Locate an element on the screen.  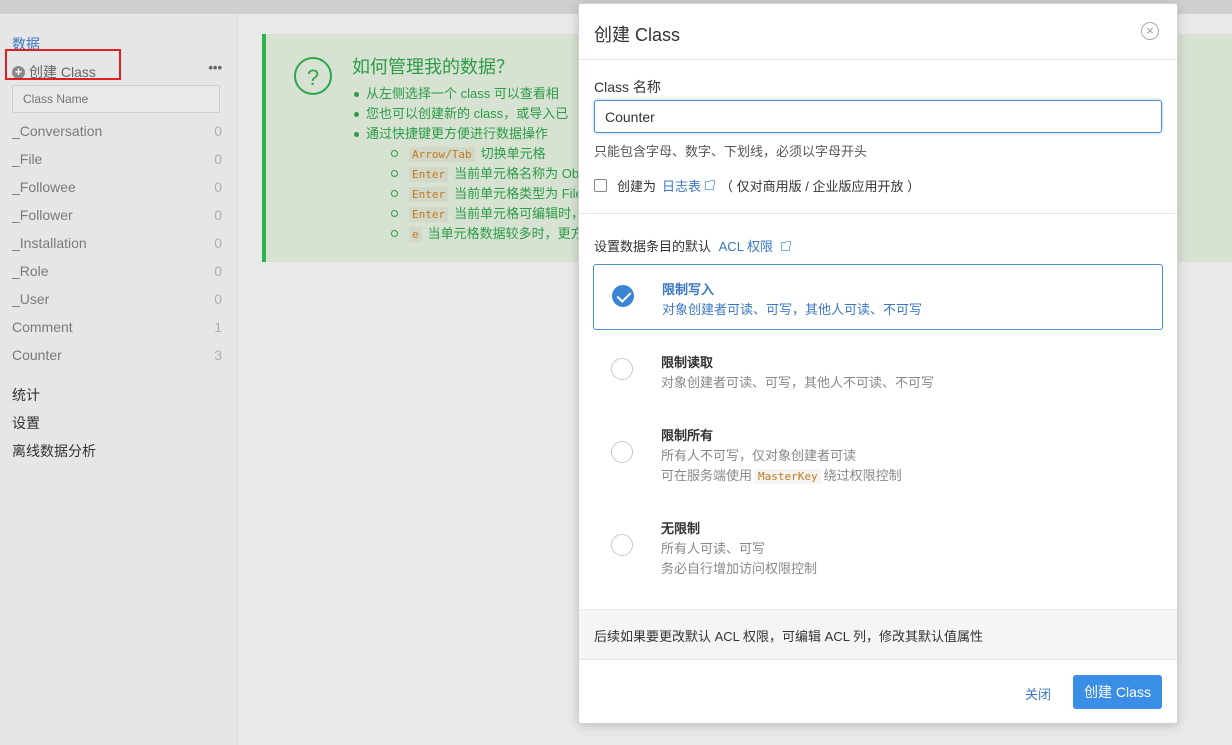
masterkey-code: MasterKey is located at coordinates (788, 476).